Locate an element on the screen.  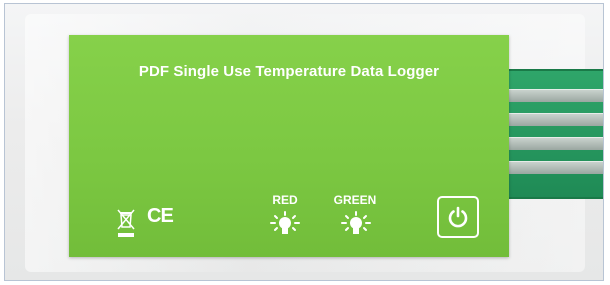
power-button is located at coordinates (458, 217).